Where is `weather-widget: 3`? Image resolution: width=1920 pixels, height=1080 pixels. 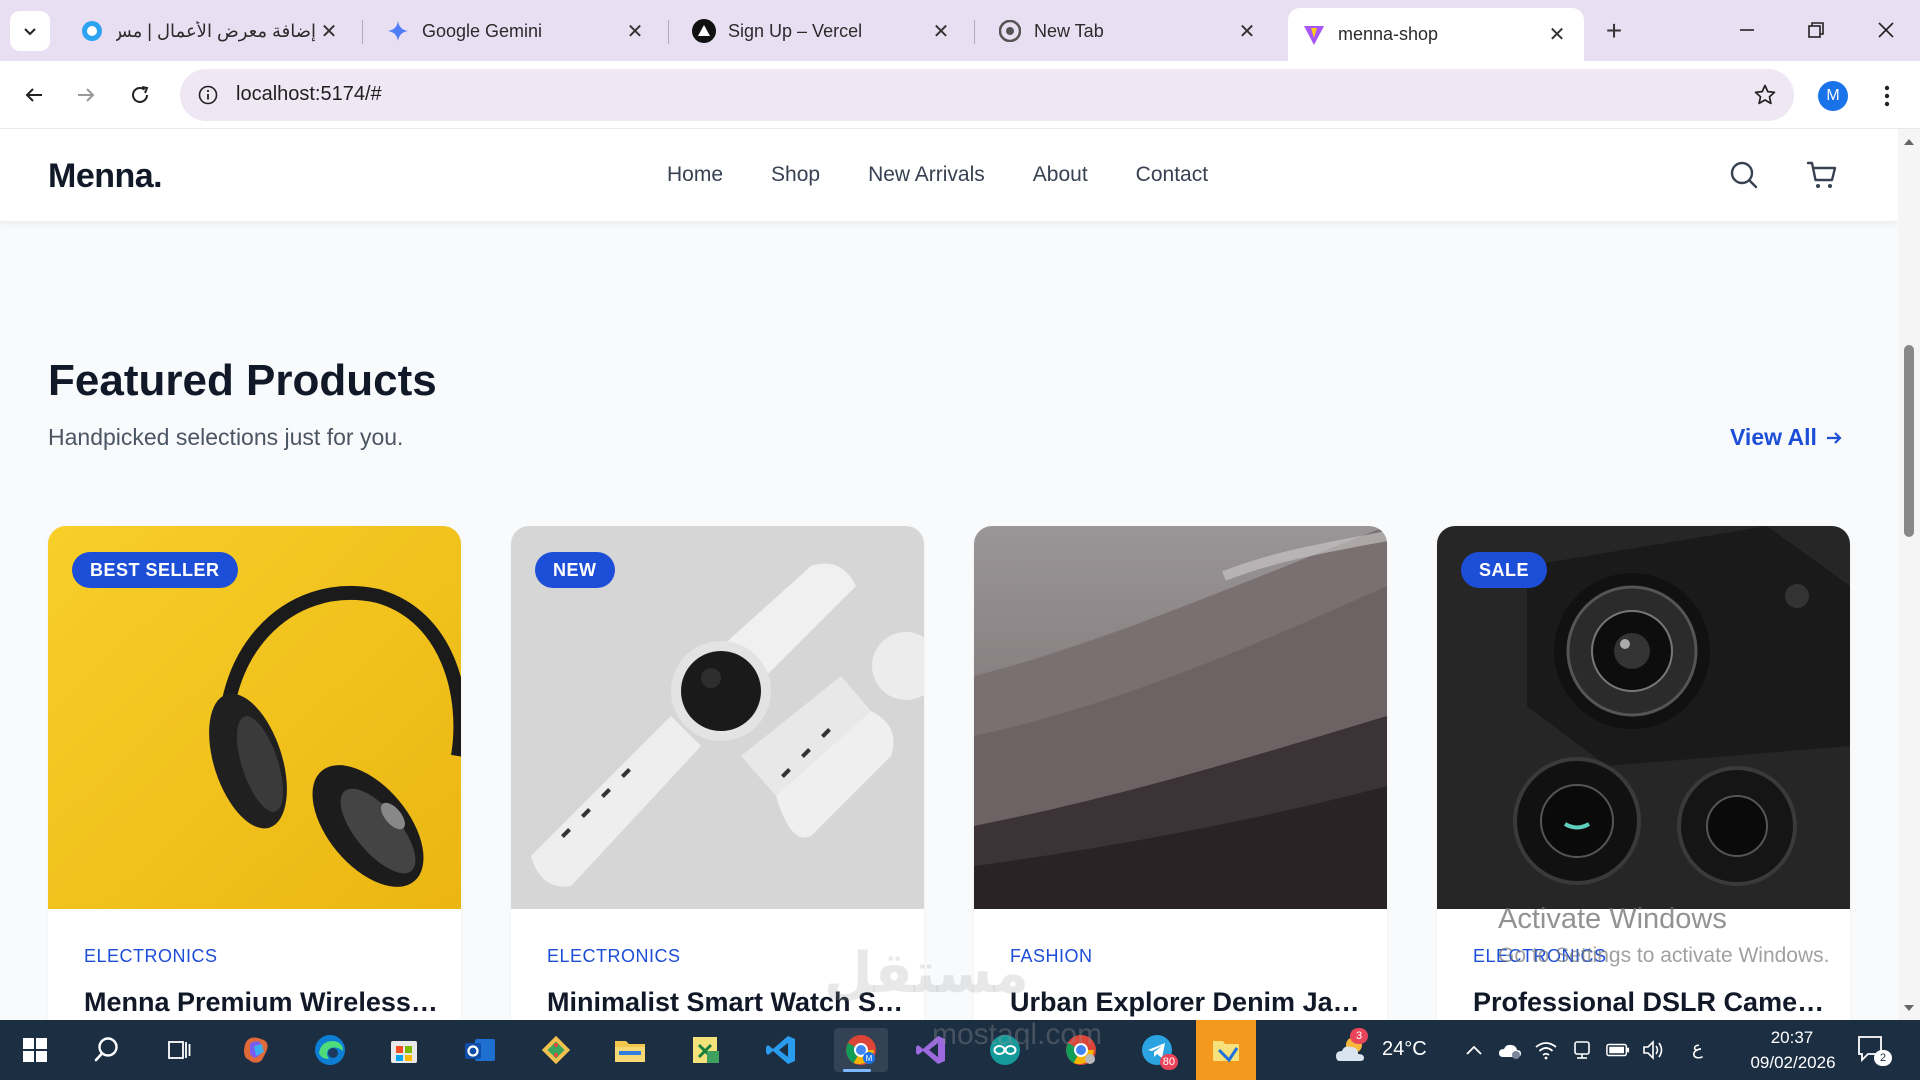 weather-widget: 3 is located at coordinates (1351, 1050).